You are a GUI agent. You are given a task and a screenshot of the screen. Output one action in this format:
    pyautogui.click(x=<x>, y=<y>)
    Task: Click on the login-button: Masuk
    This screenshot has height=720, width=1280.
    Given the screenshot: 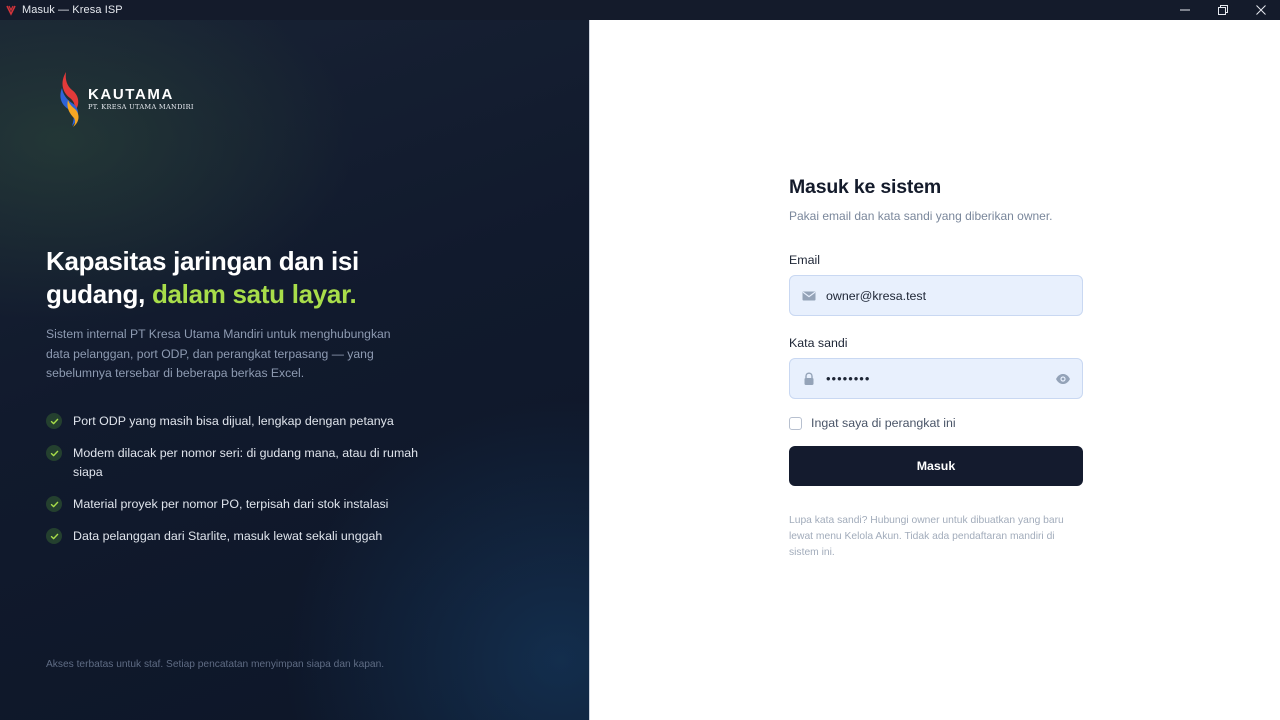 What is the action you would take?
    pyautogui.click(x=936, y=466)
    